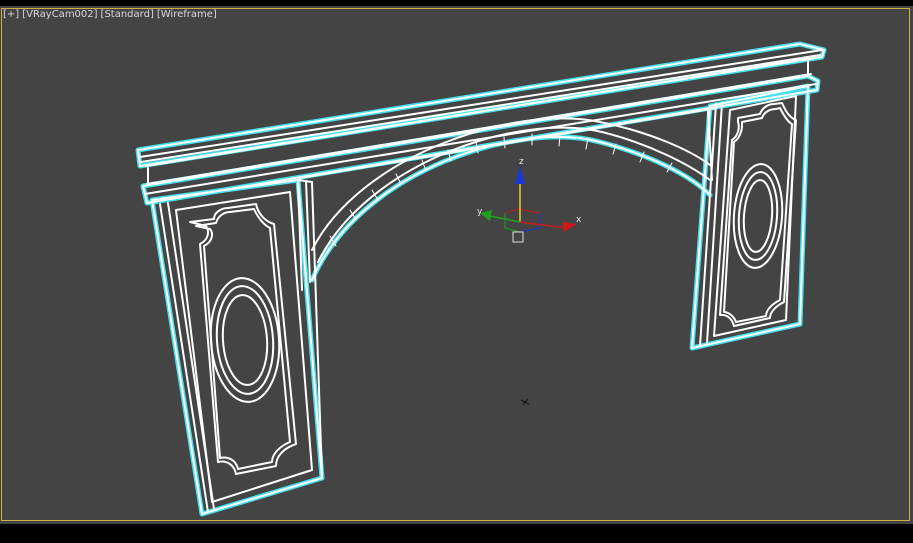  What do you see at coordinates (525, 402) in the screenshot?
I see `origin-marker-icon` at bounding box center [525, 402].